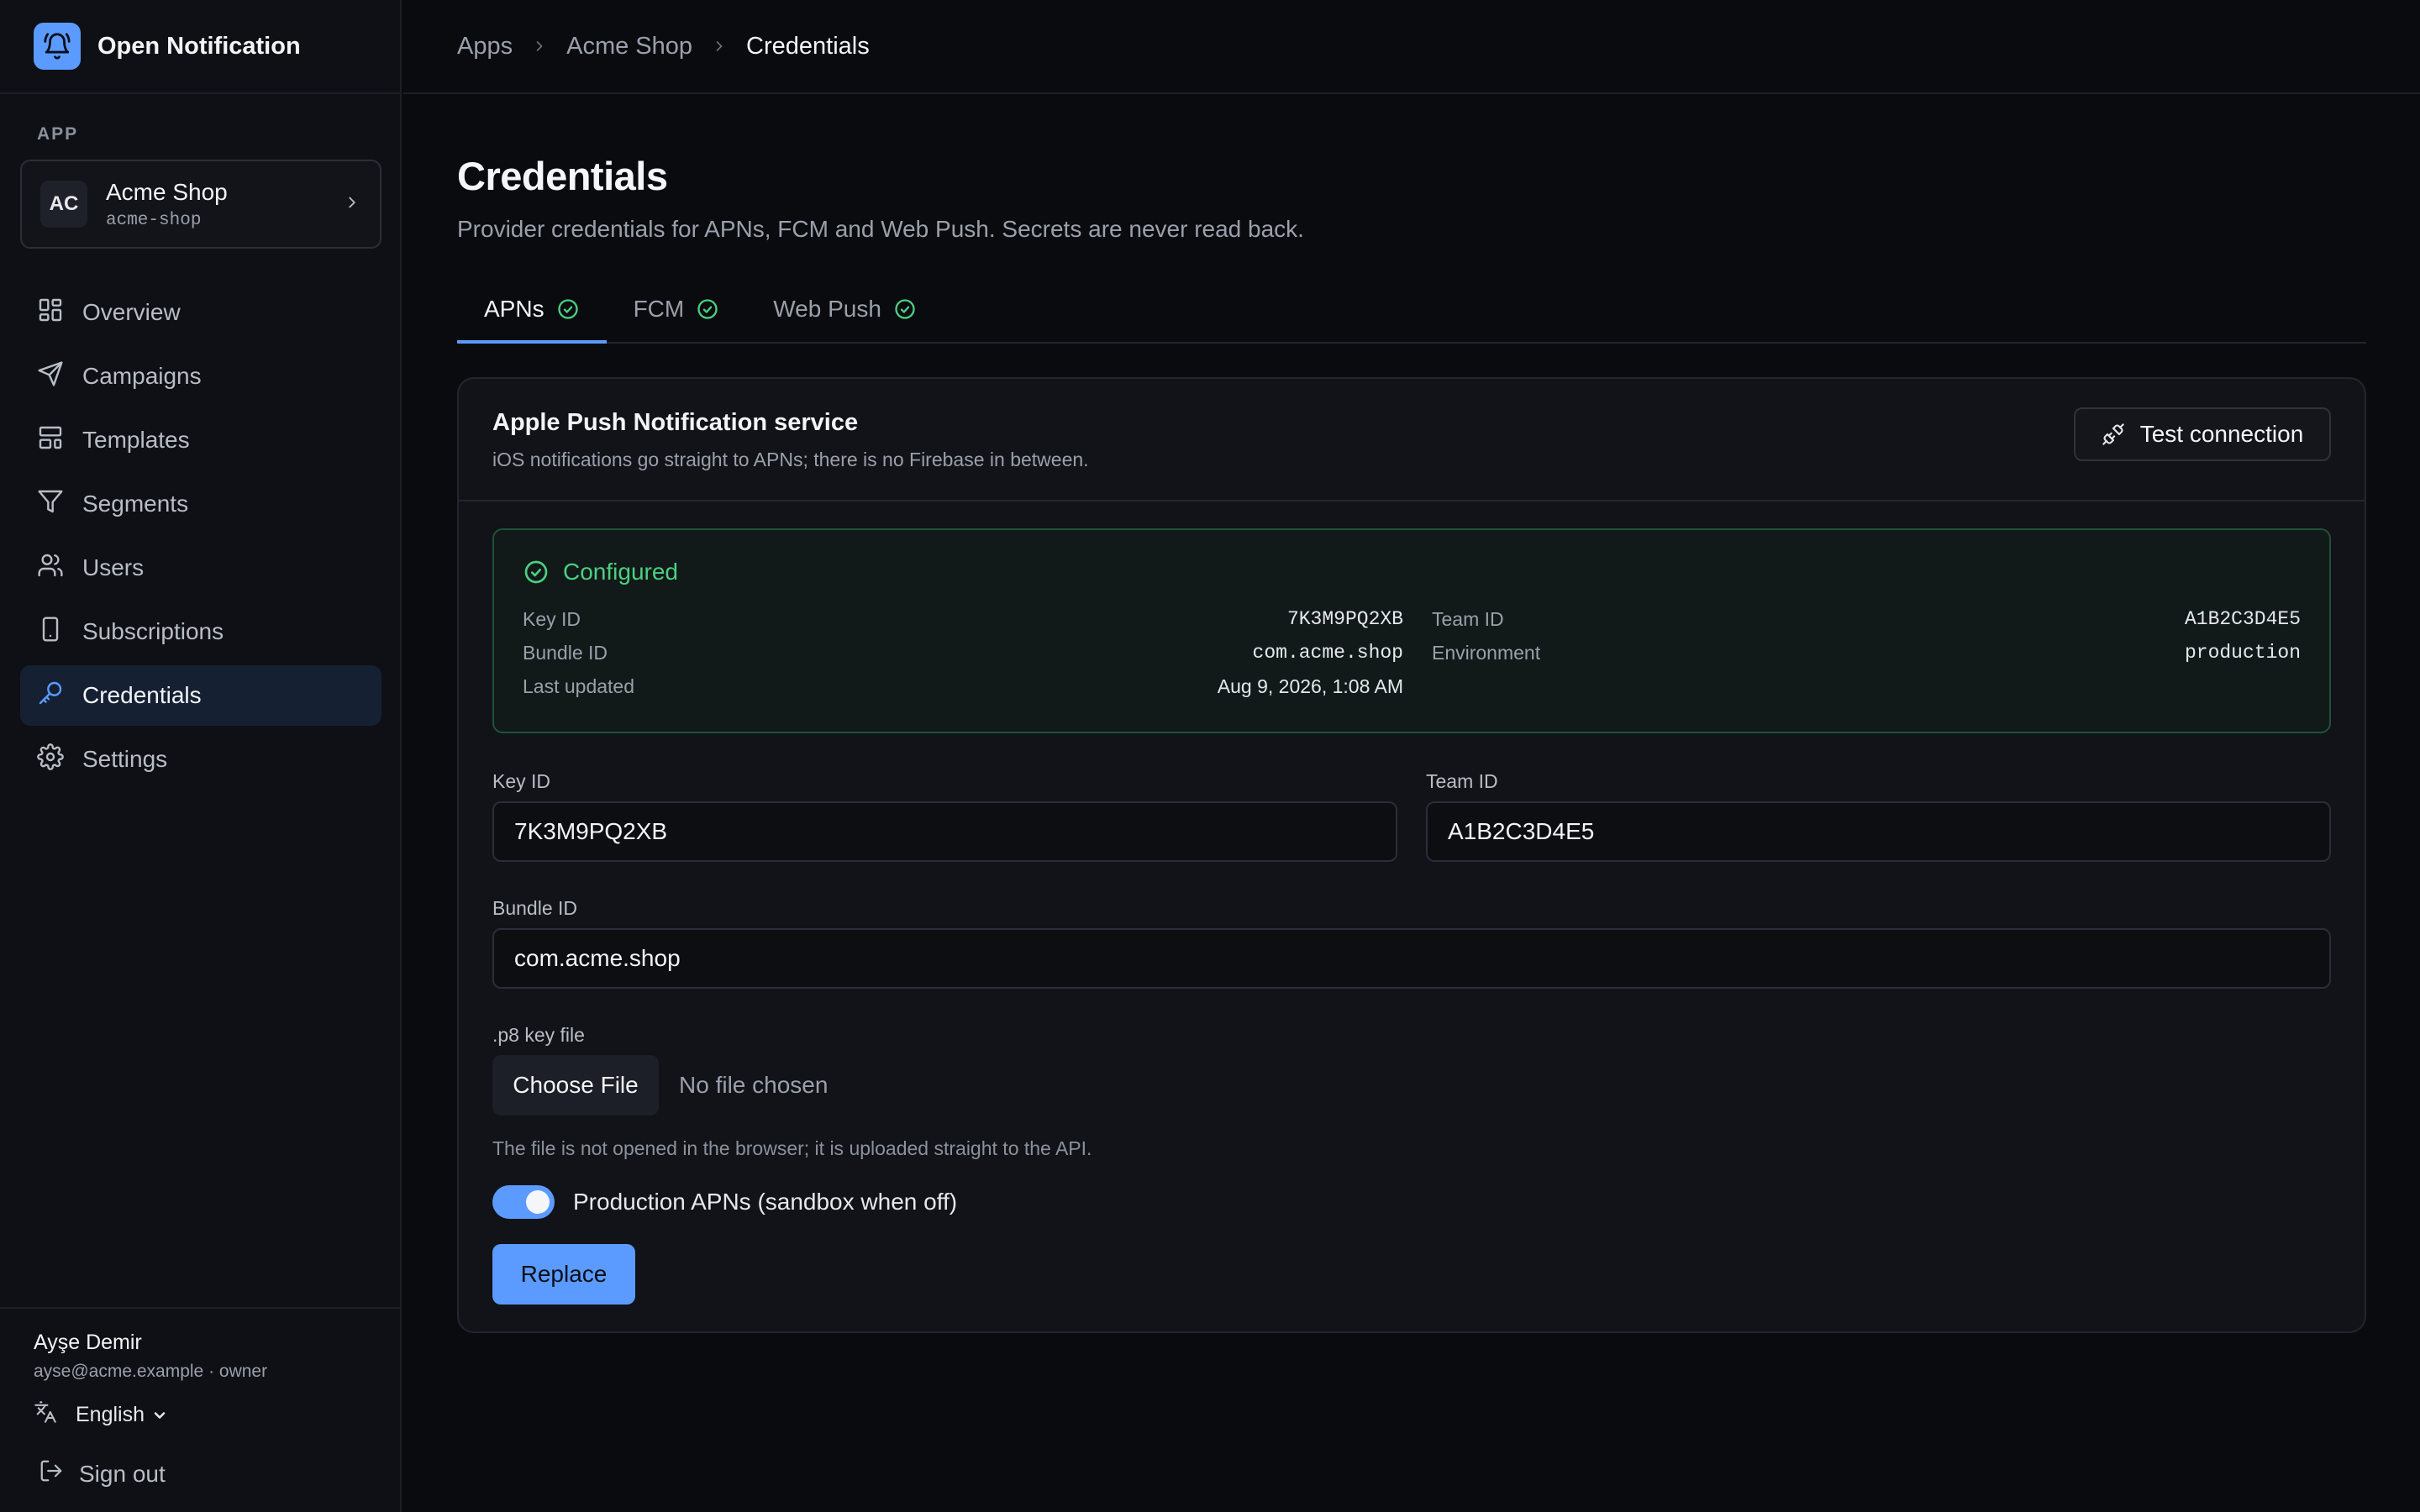 This screenshot has width=2420, height=1512. Describe the element at coordinates (200, 759) in the screenshot. I see `sidebar-item-settings: Settings` at that location.